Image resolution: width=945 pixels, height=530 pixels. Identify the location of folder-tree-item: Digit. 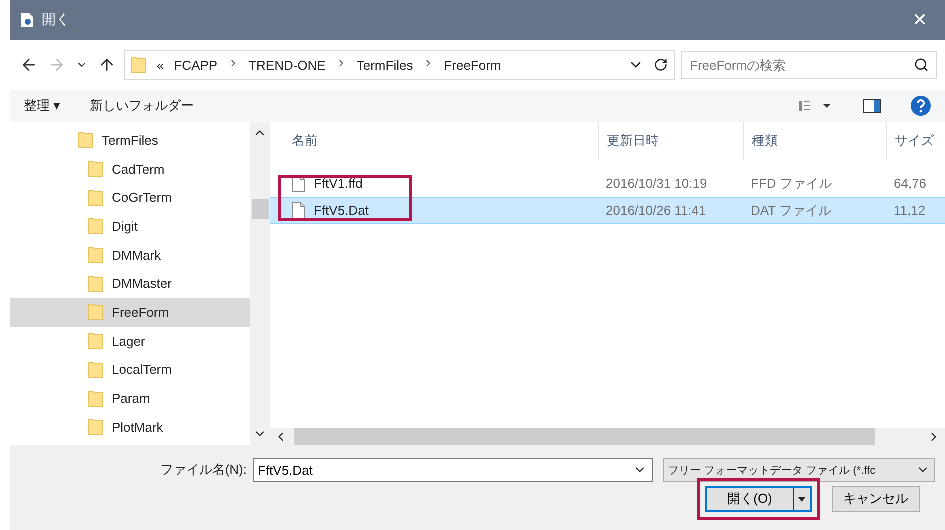
(130, 226).